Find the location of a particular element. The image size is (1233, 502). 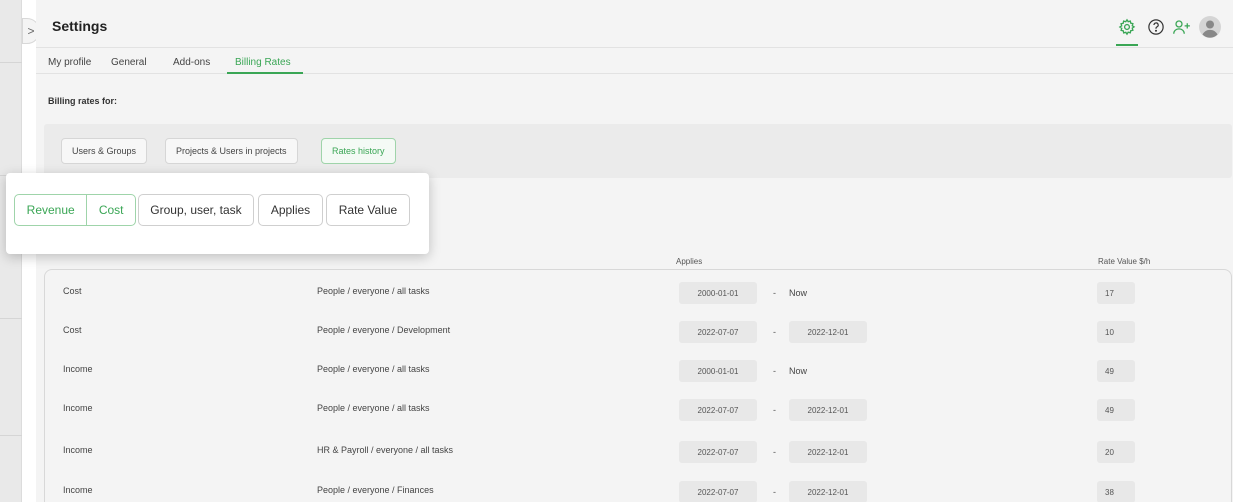

column-header-rate: Rate Value $/h is located at coordinates (1124, 261).